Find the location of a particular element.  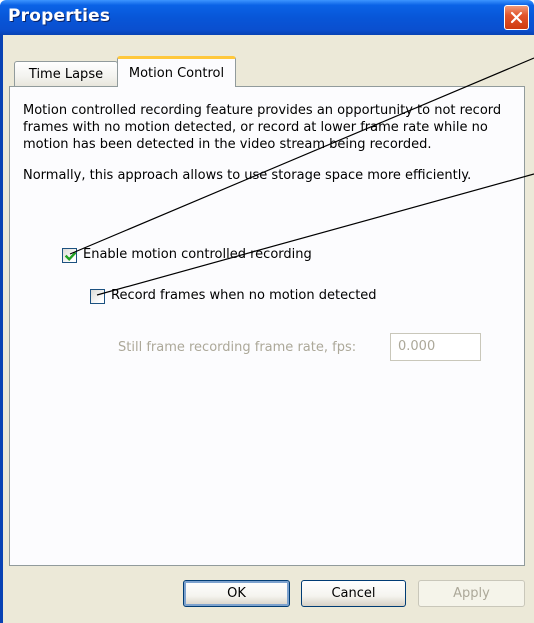

frame-rate-input: 0.000 is located at coordinates (435, 347).